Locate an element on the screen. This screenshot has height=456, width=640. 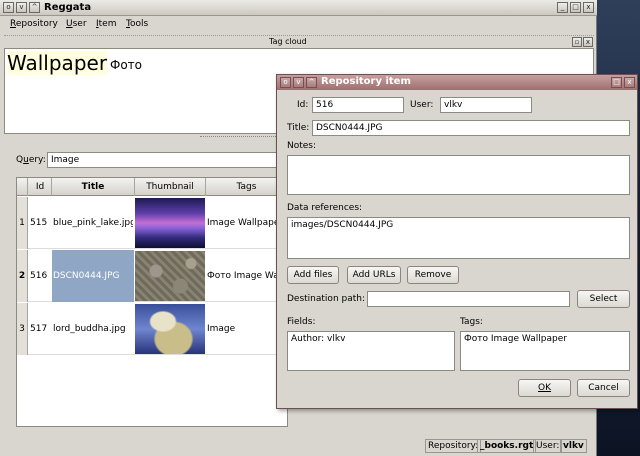
menu-user: User is located at coordinates (76, 24).